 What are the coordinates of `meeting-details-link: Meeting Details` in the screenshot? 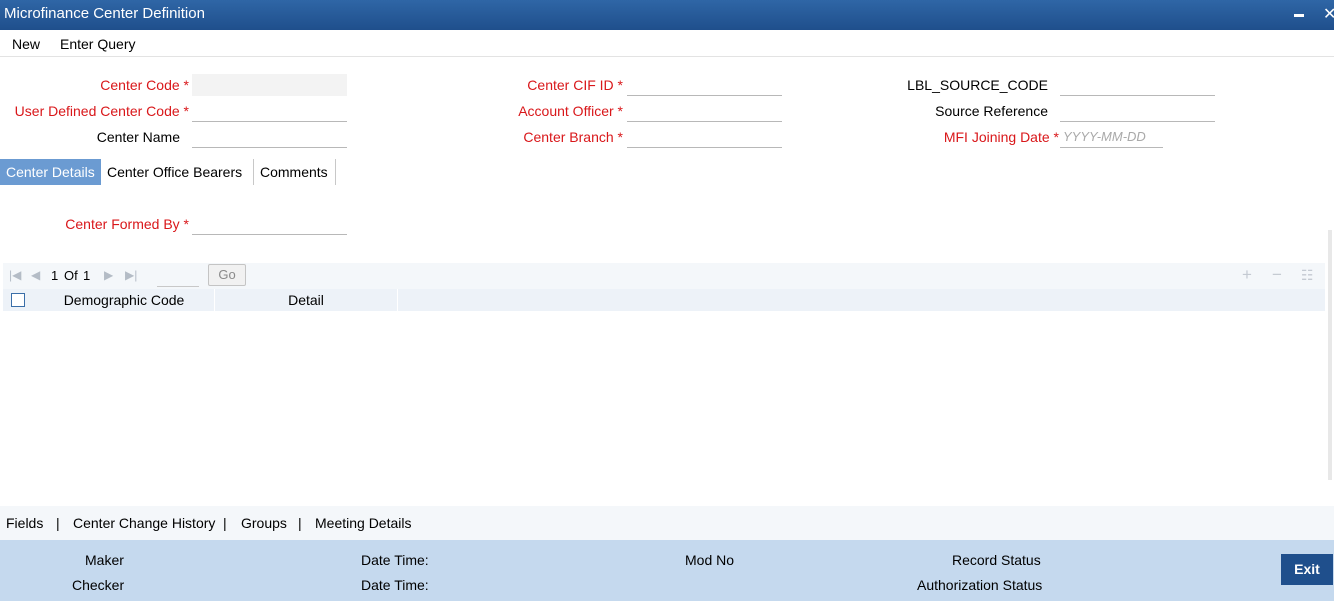 It's located at (363, 523).